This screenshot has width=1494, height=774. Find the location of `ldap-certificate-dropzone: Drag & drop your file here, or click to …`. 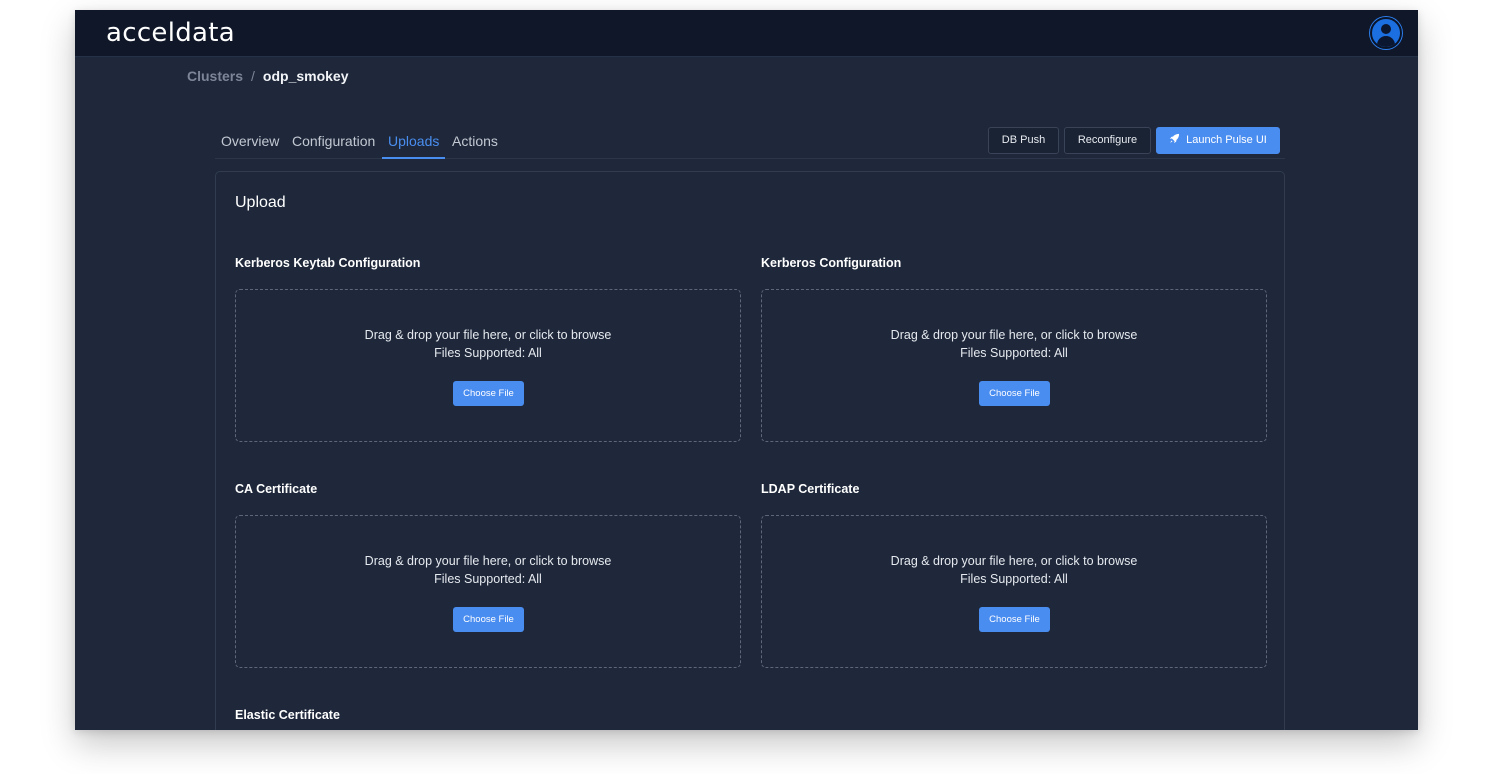

ldap-certificate-dropzone: Drag & drop your file here, or click to … is located at coordinates (1014, 591).